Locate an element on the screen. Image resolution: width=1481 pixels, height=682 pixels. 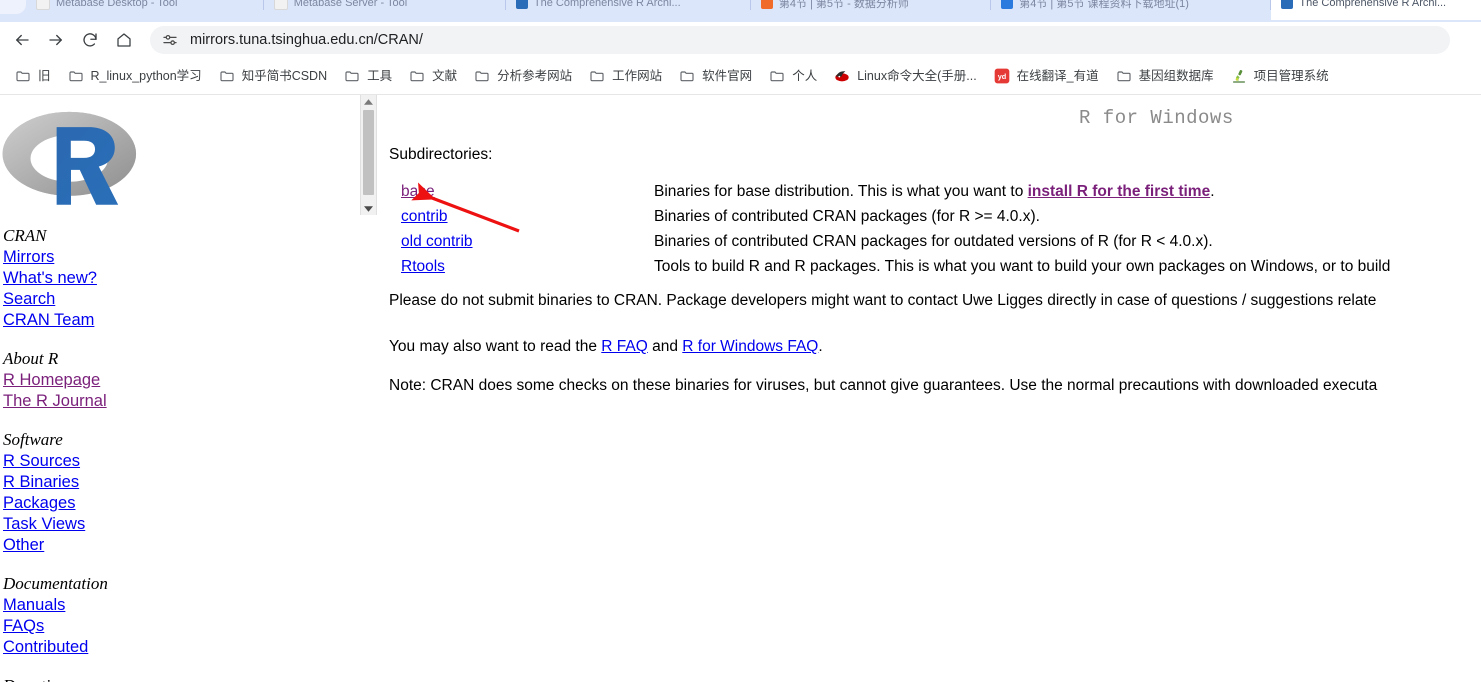
scrollbar-thumb is located at coordinates (368, 152).